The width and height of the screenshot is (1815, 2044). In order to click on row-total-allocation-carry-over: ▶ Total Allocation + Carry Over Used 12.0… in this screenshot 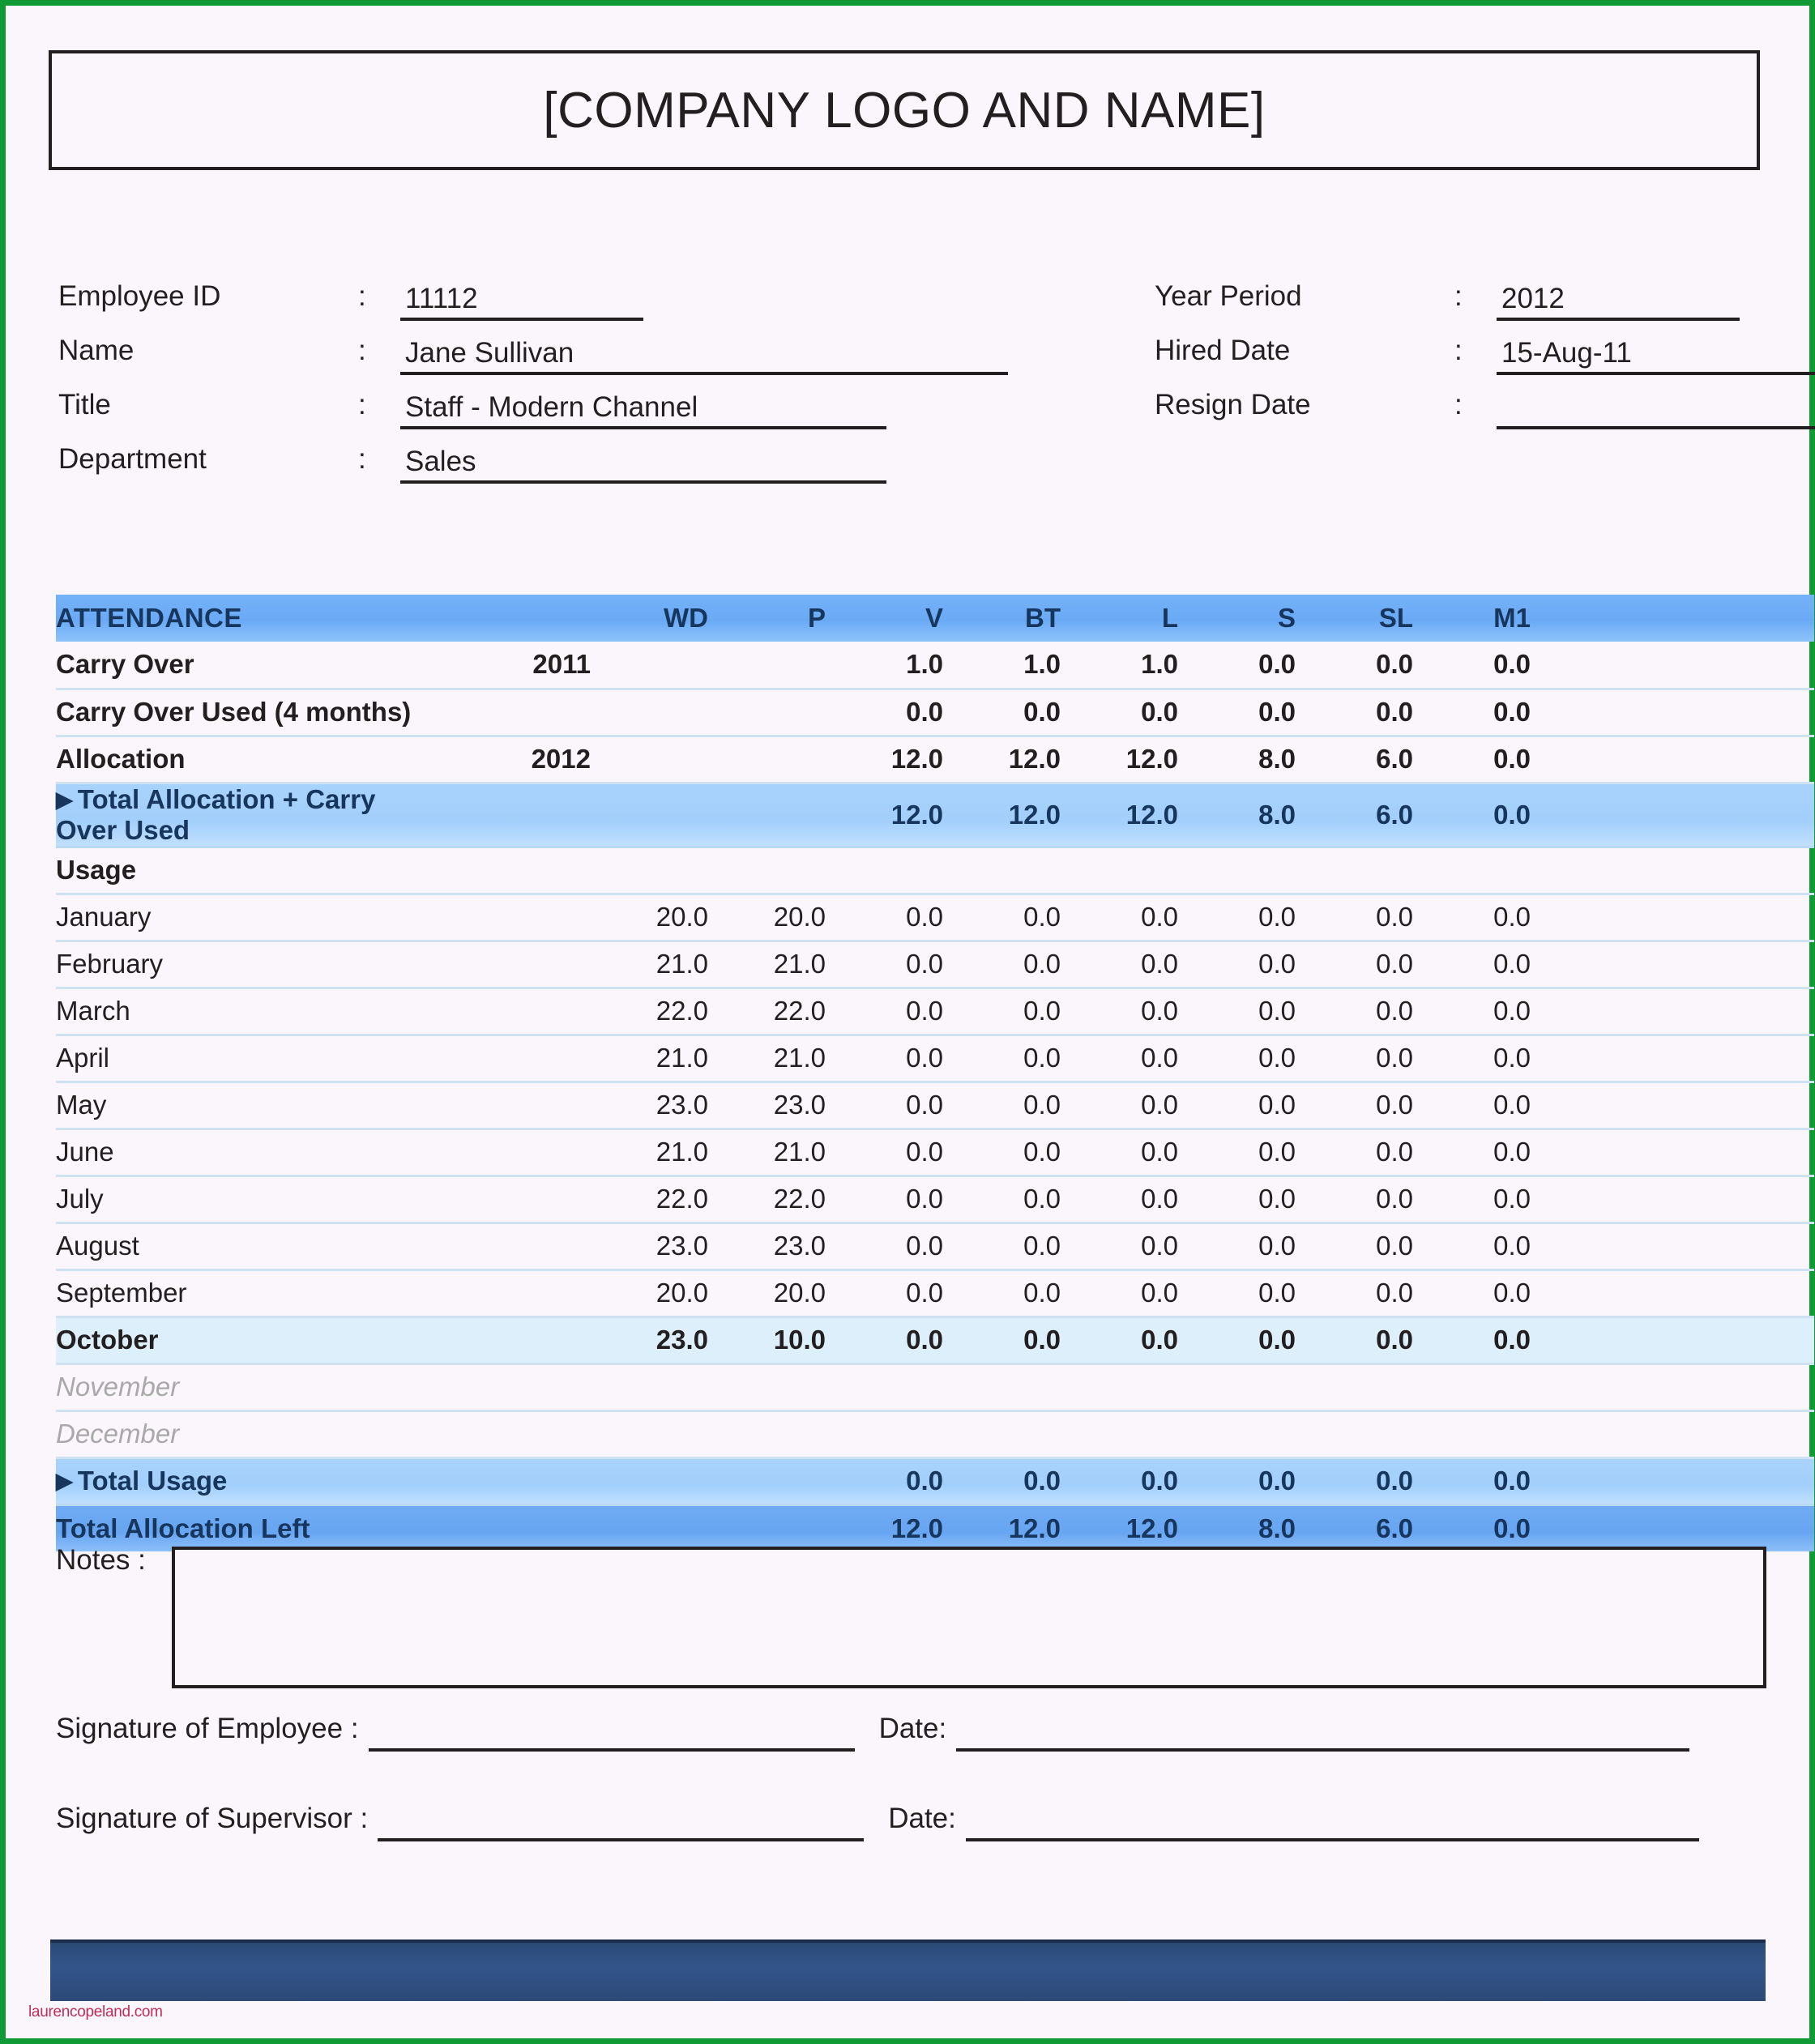, I will do `click(935, 815)`.